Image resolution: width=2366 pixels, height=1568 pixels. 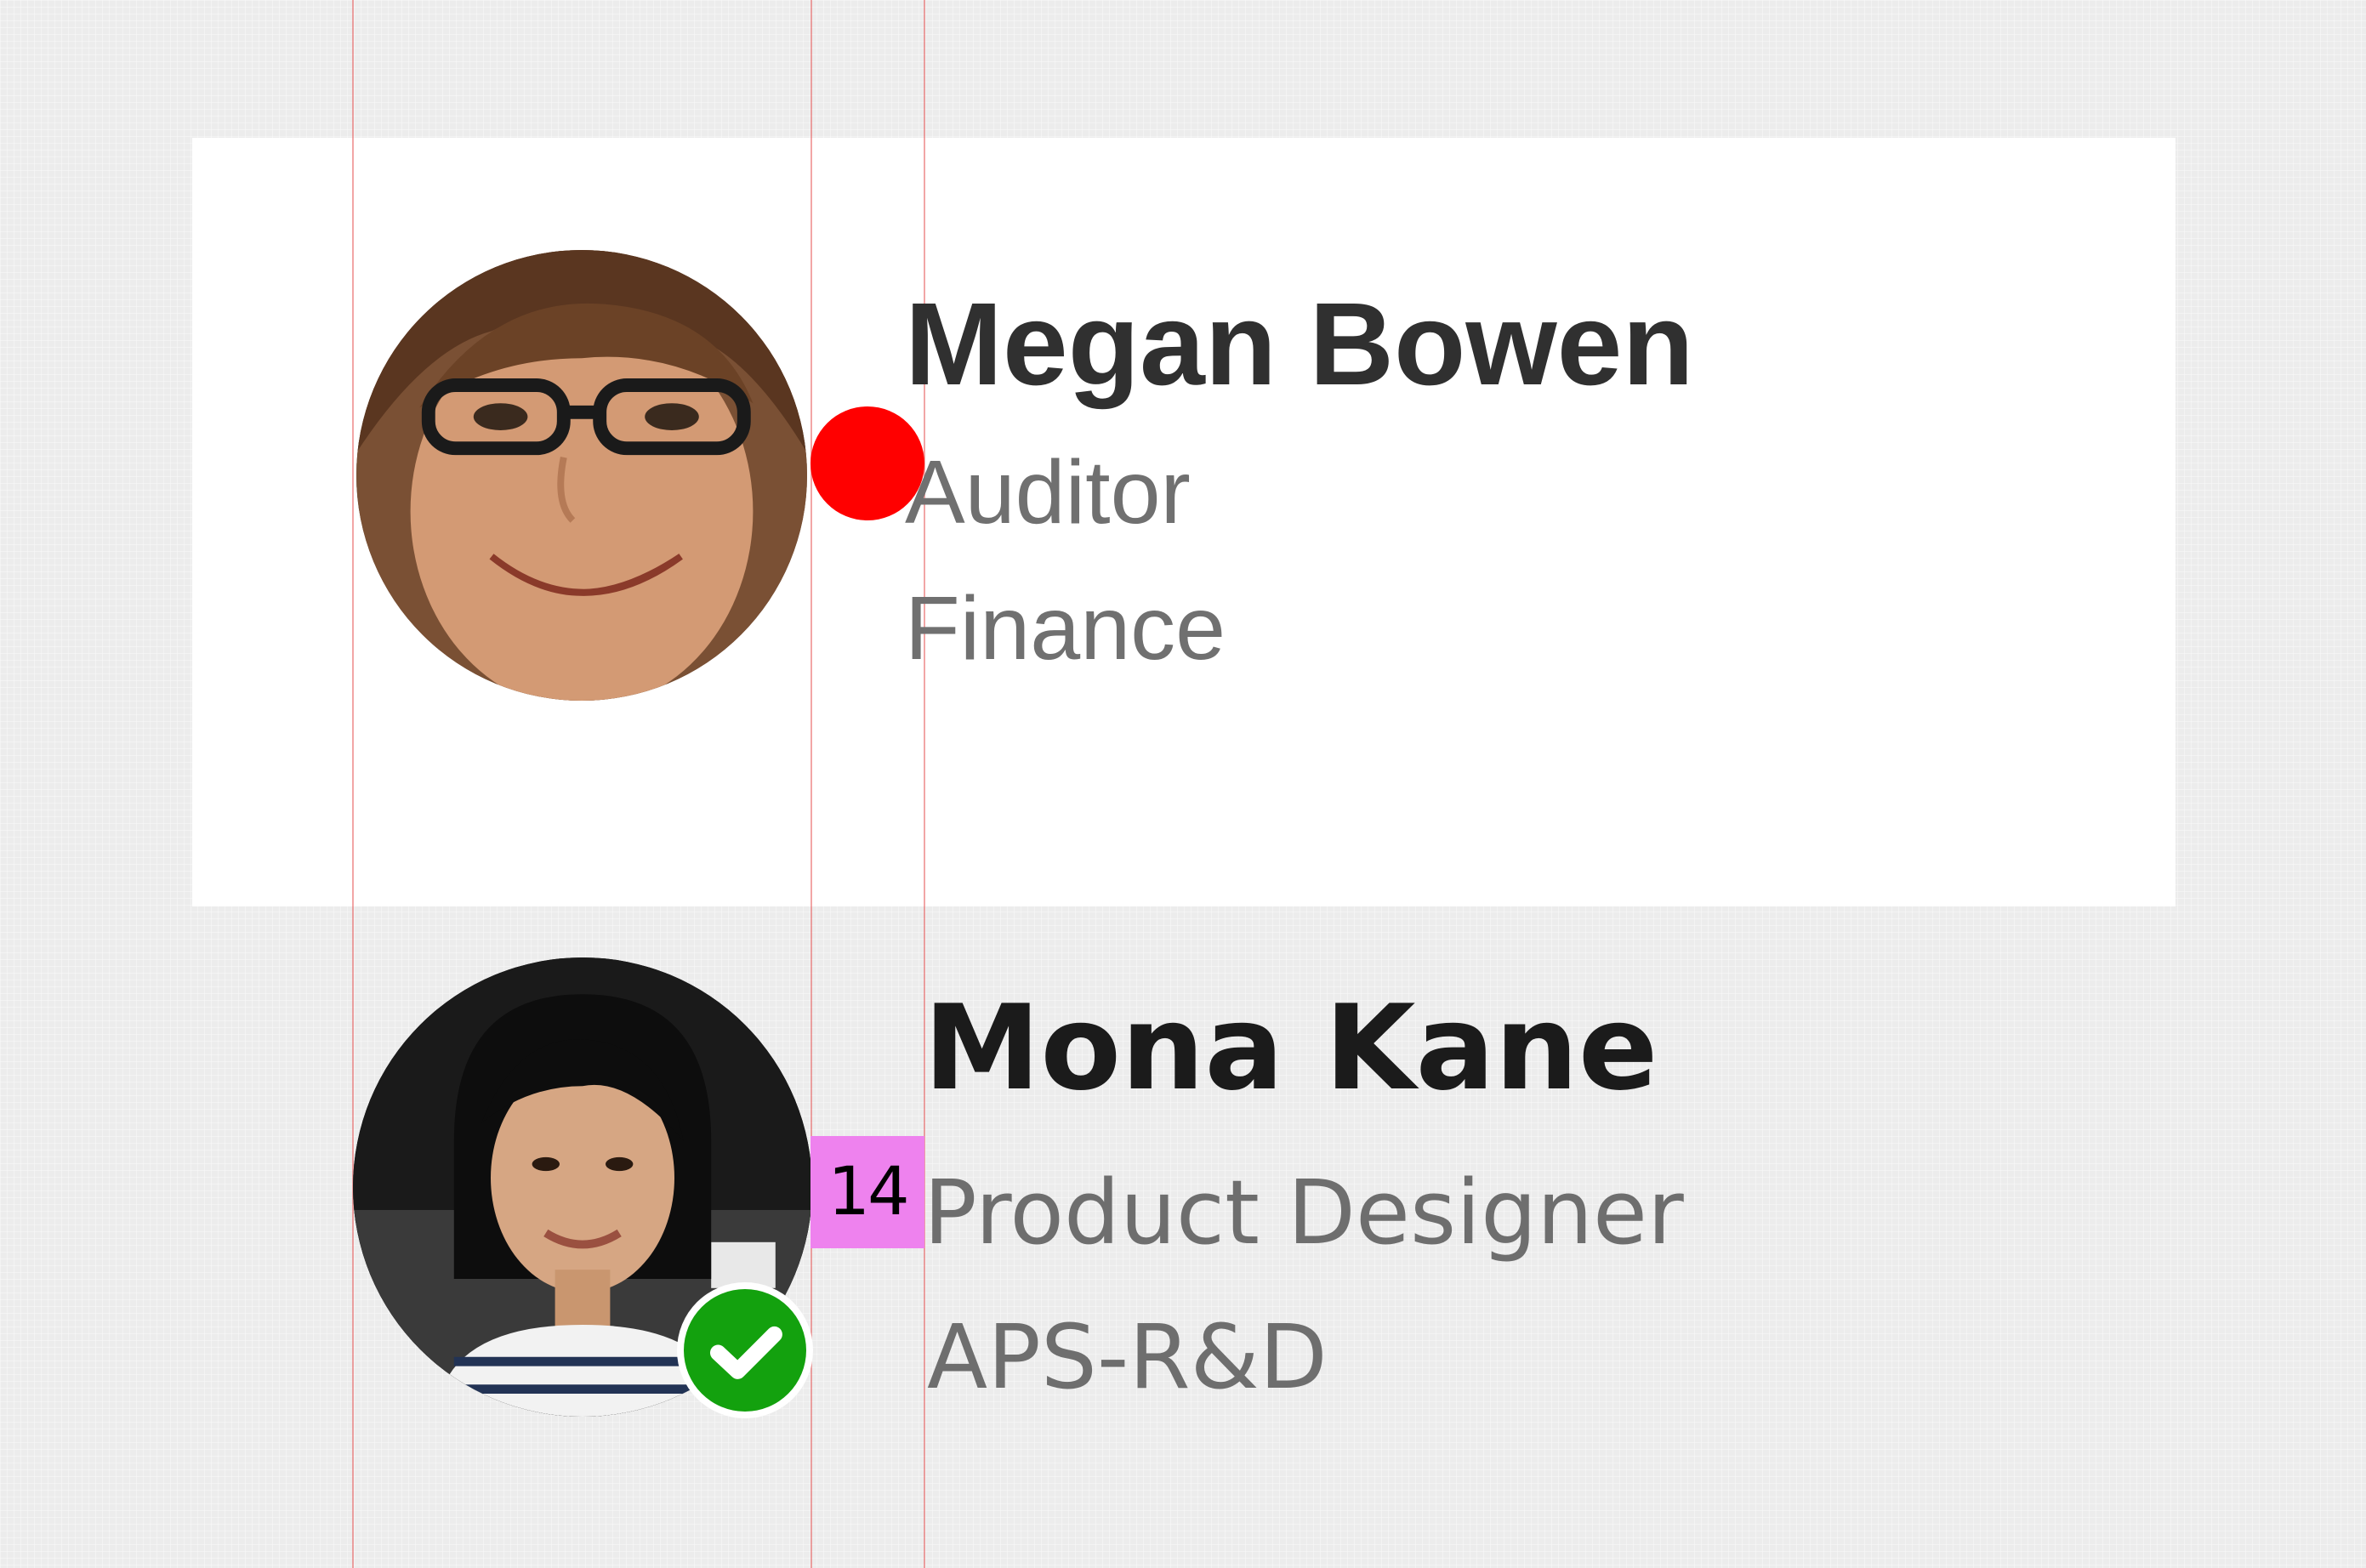 I want to click on spacing-measure-label: 14, so click(x=867, y=1192).